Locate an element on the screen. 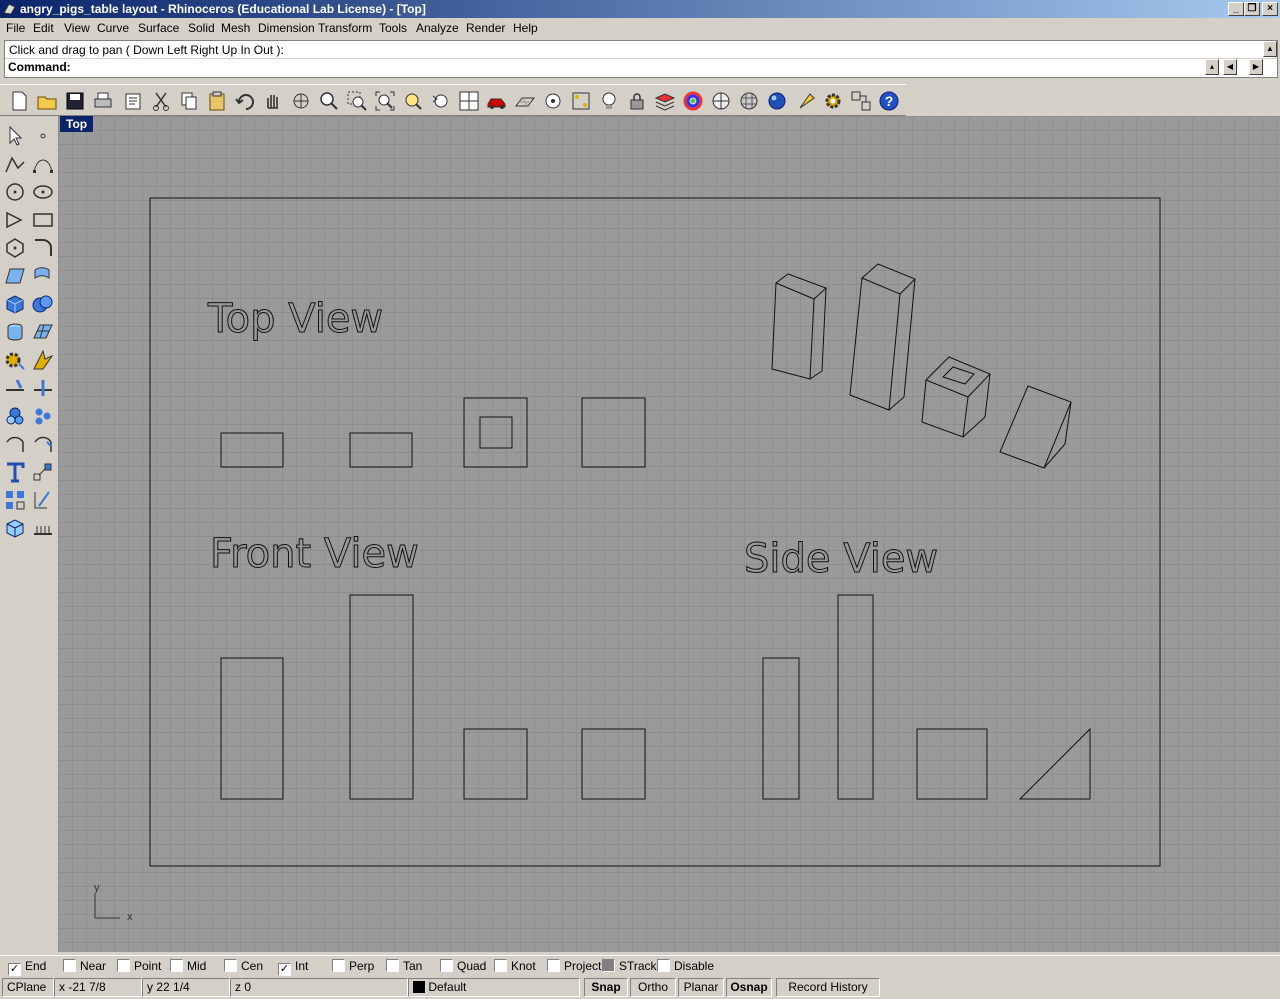 This screenshot has width=1280, height=999. curve-control-points-icon is located at coordinates (43, 164).